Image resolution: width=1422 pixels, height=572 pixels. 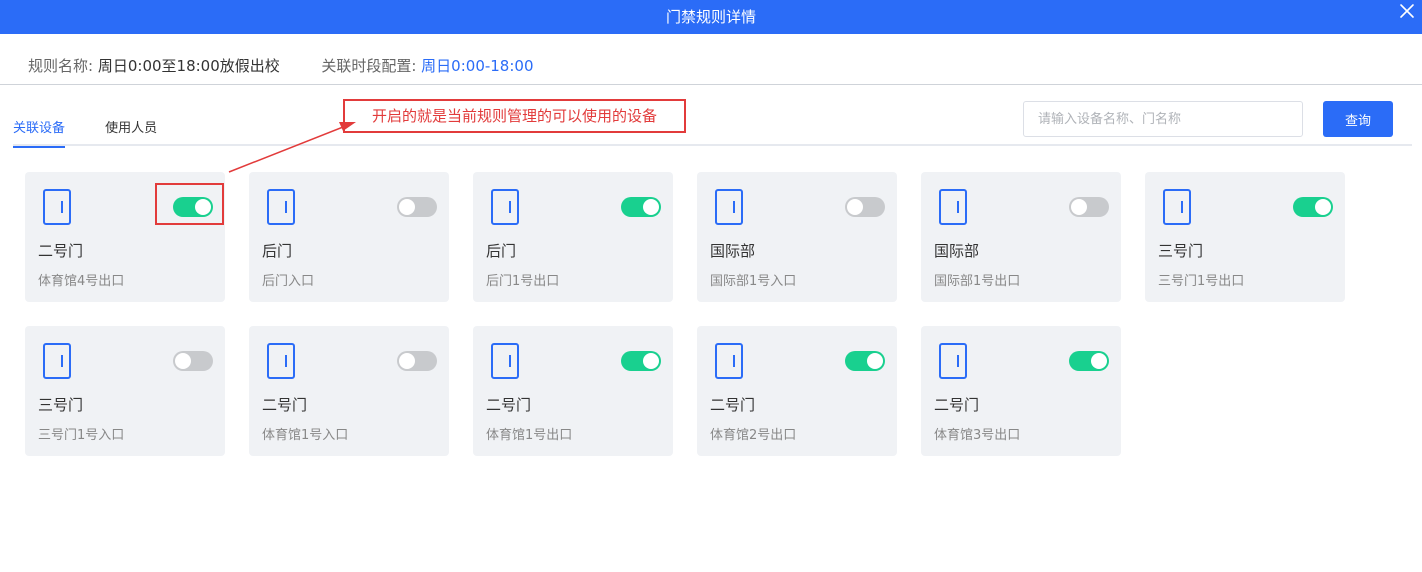 I want to click on rule-name-value: 周日0:00至18:00放假出校, so click(x=188, y=66).